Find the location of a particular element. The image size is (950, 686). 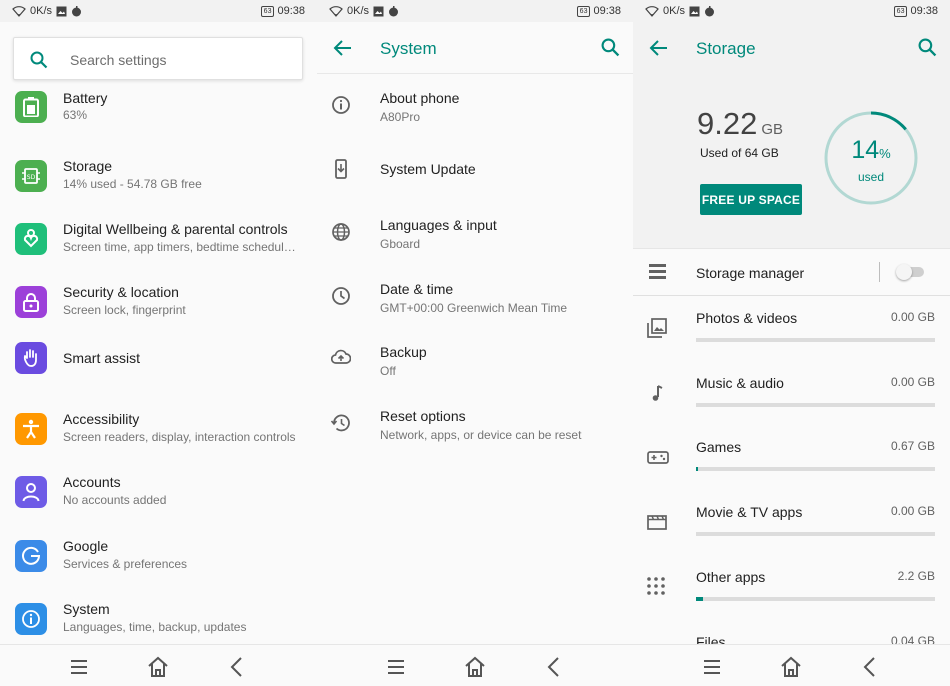

settings-item: Google Services & preferences is located at coordinates (158, 557).